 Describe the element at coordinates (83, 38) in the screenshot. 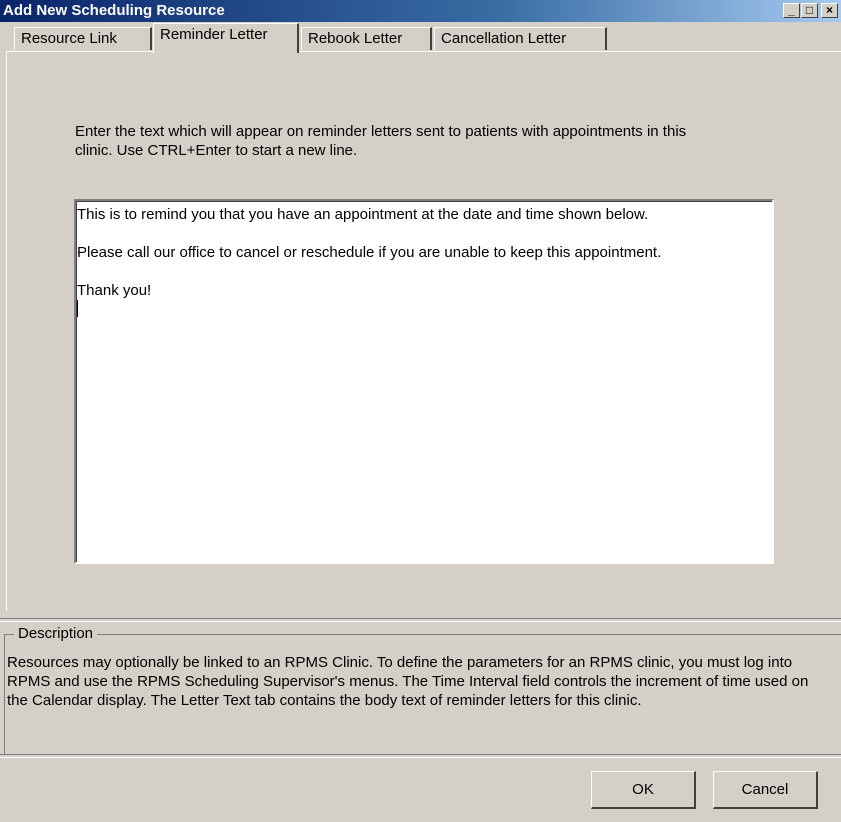

I see `tab-resource-link: Resource Link` at that location.